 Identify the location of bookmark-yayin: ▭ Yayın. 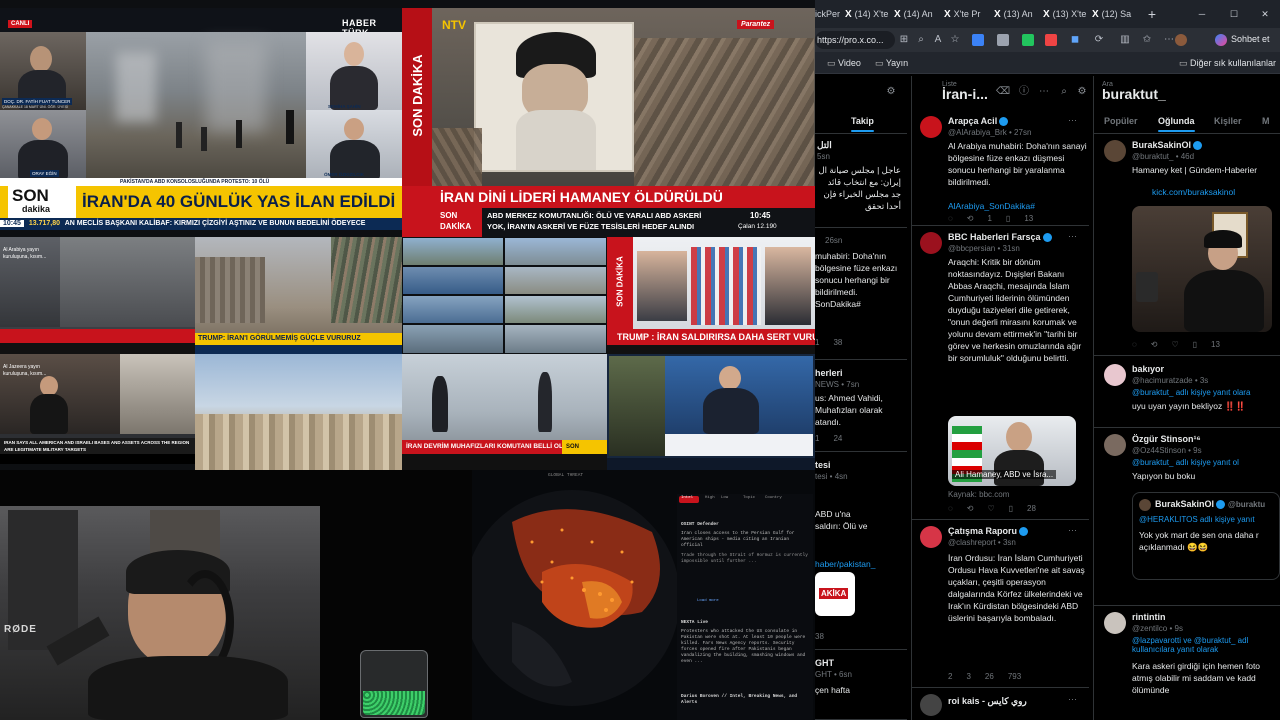
(891, 63).